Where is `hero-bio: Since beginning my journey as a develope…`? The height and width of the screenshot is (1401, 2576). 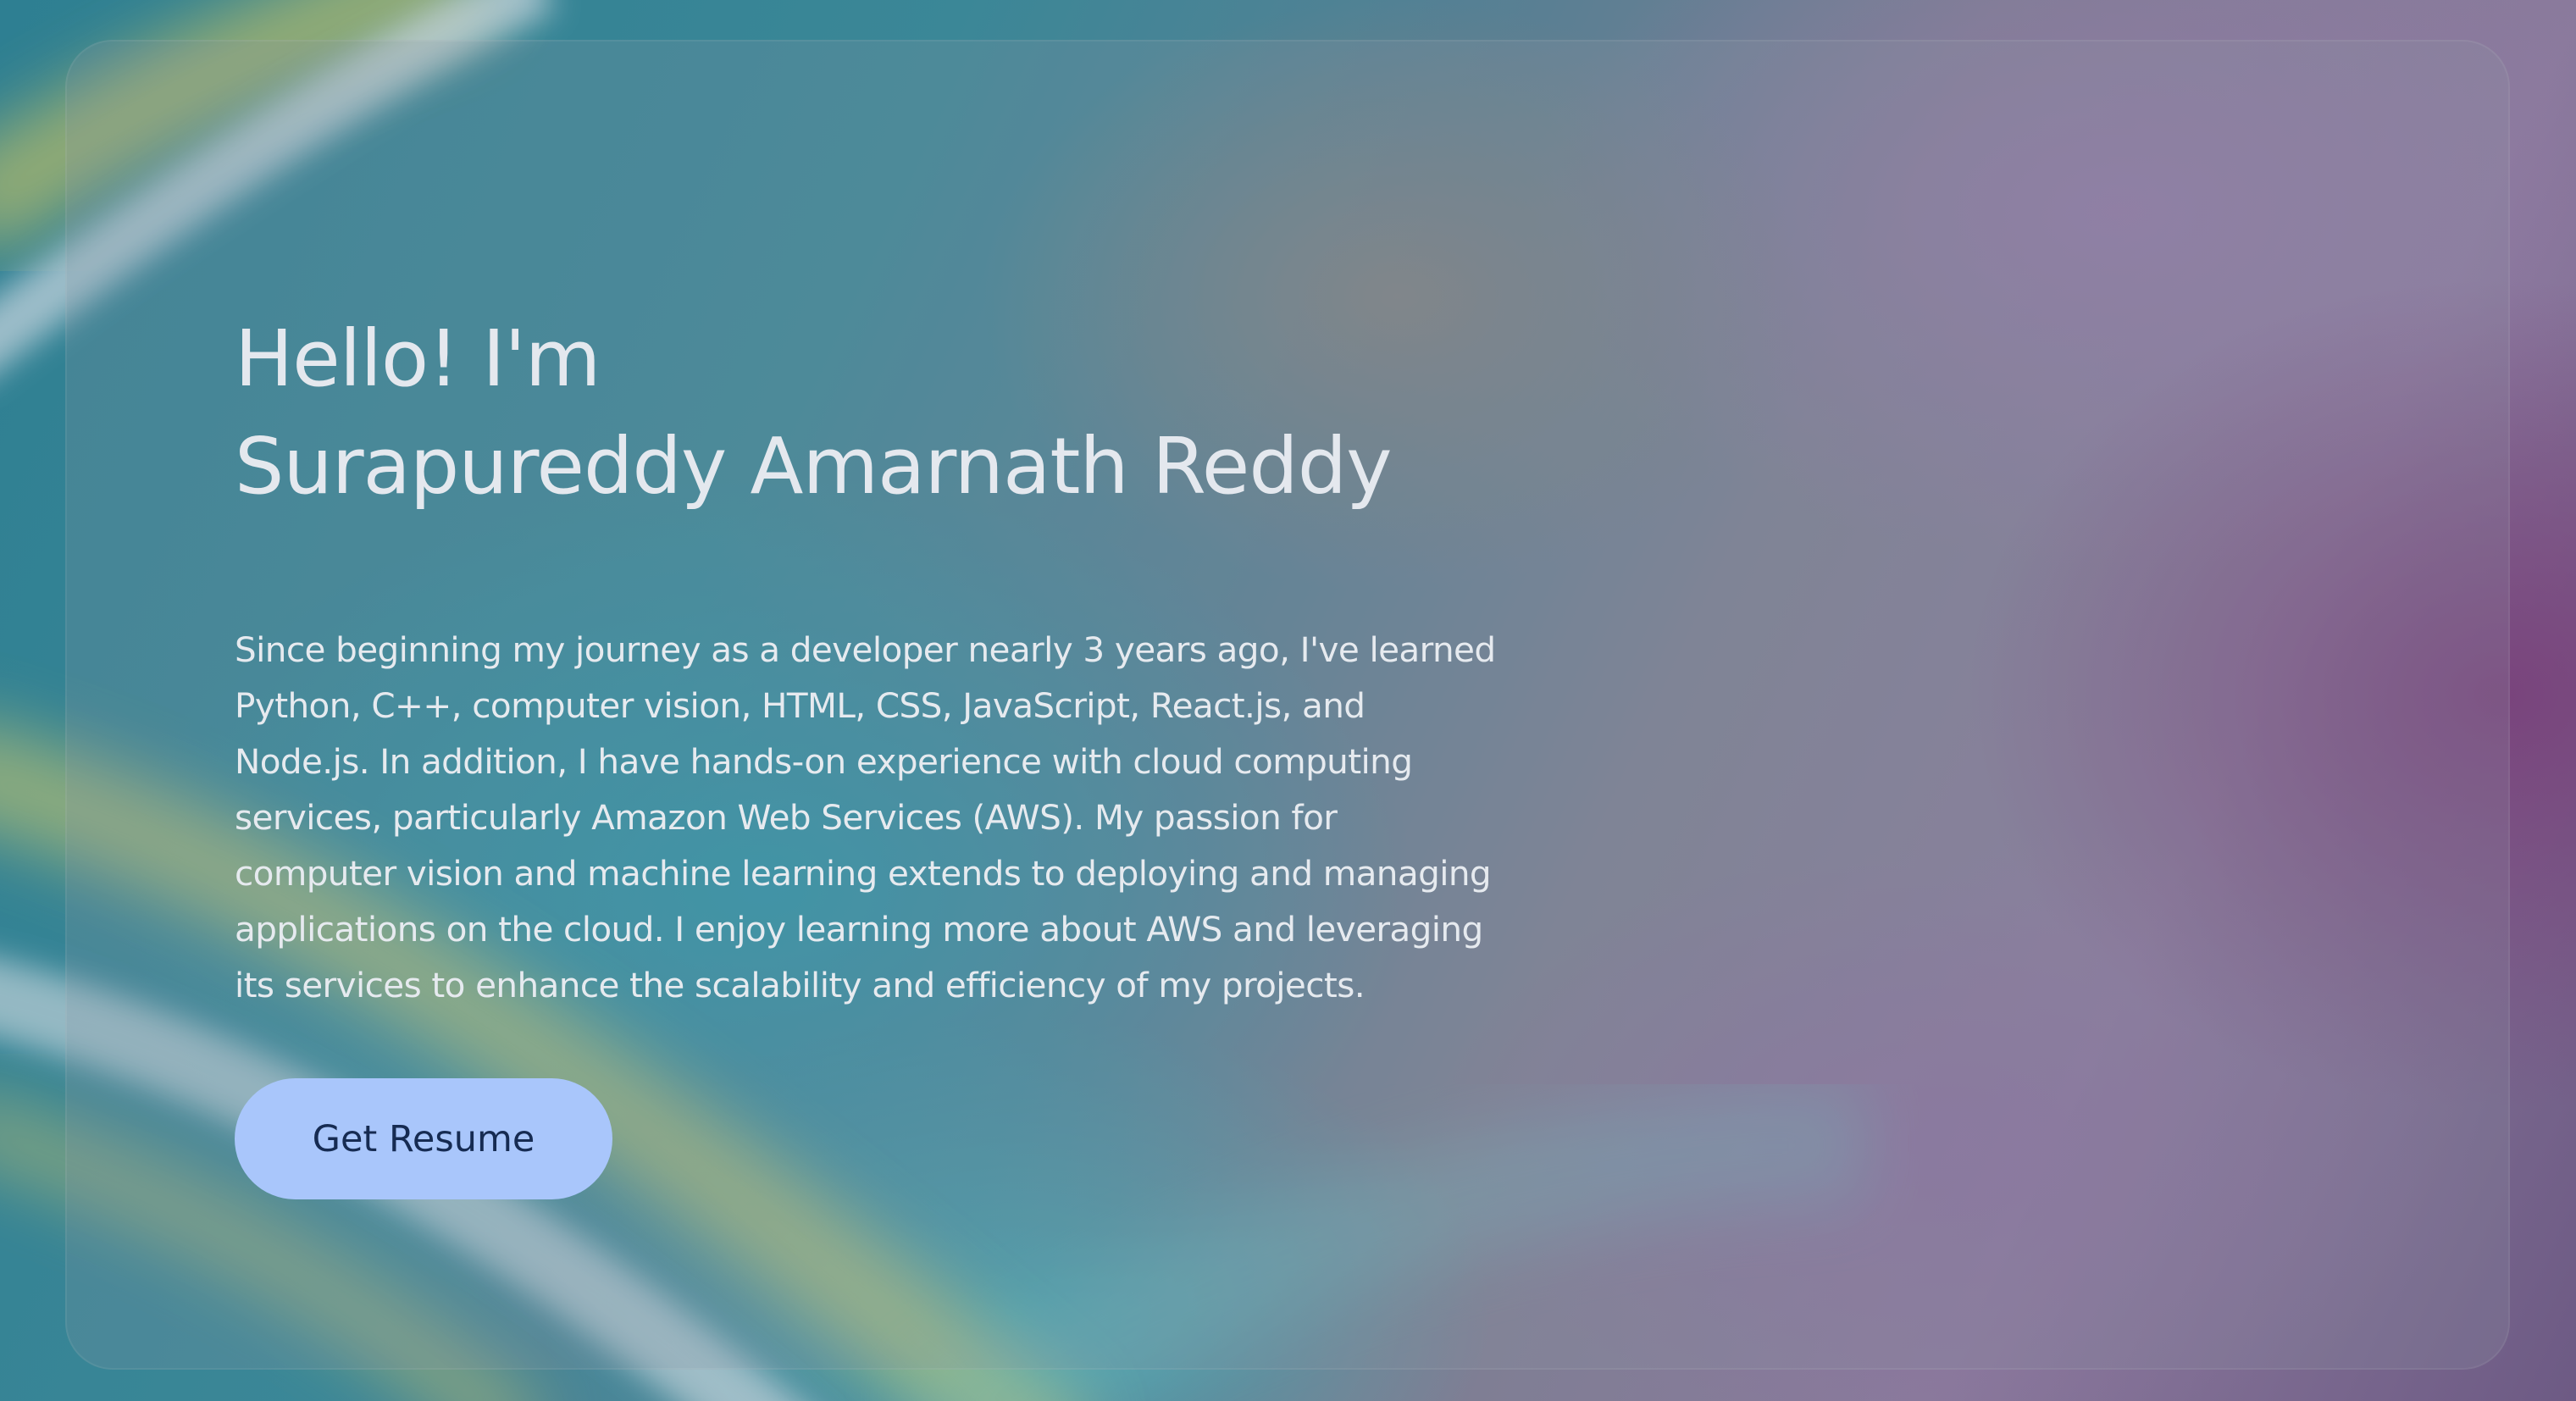
hero-bio: Since beginning my journey as a develope… is located at coordinates (865, 817).